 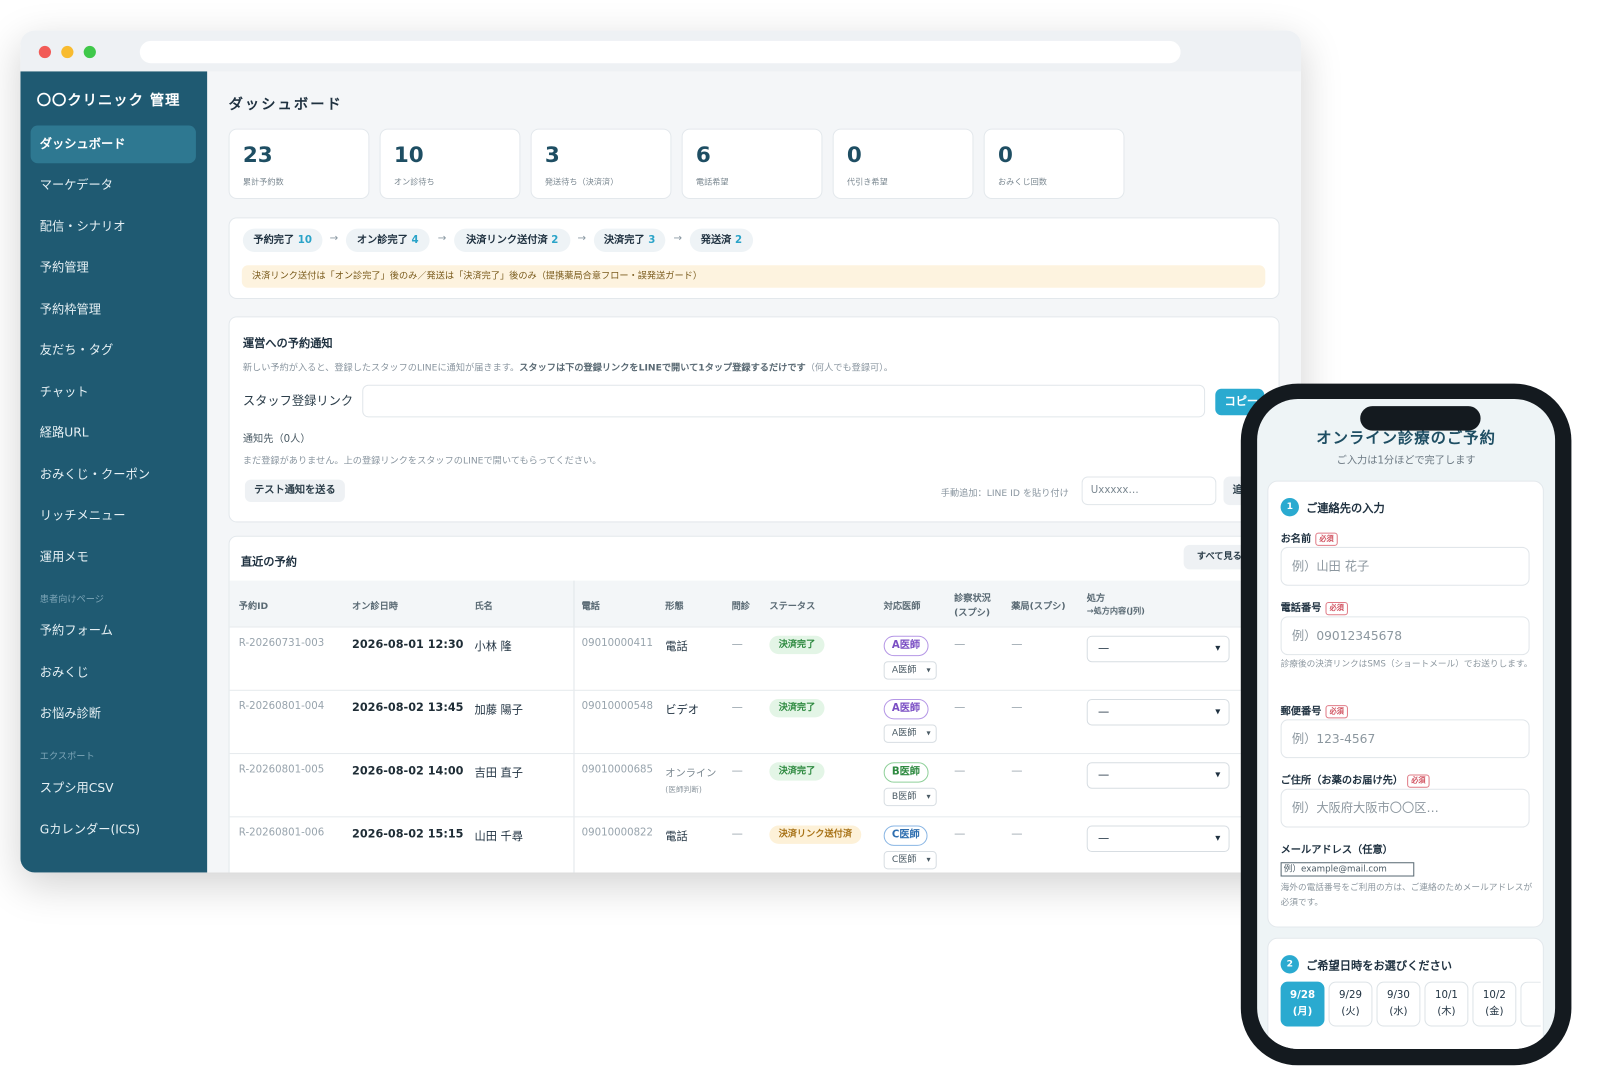 What do you see at coordinates (113, 475) in the screenshot?
I see `sidebar-item-omikuji-coupon: おみくじ・クーポン` at bounding box center [113, 475].